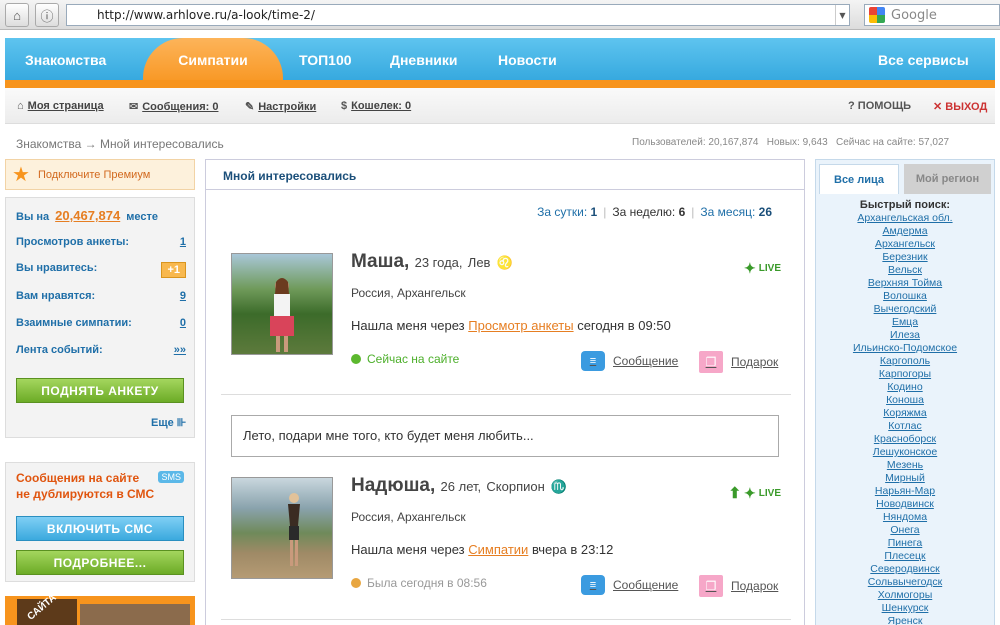 The height and width of the screenshot is (625, 1000). I want to click on city-link: Коноша, so click(905, 400).